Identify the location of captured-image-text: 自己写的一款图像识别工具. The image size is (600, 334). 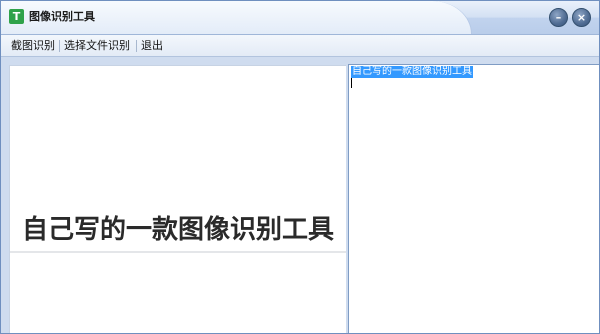
(178, 230).